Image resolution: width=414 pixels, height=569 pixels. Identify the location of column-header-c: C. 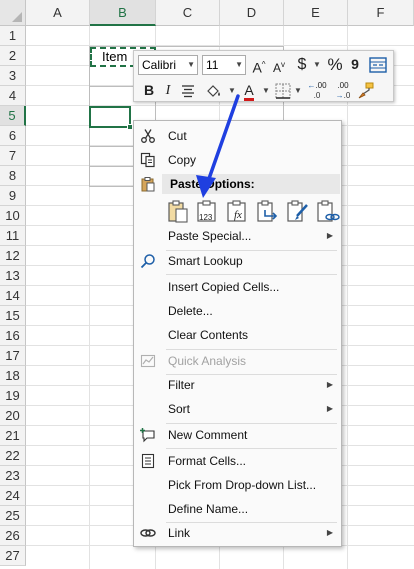
(188, 13).